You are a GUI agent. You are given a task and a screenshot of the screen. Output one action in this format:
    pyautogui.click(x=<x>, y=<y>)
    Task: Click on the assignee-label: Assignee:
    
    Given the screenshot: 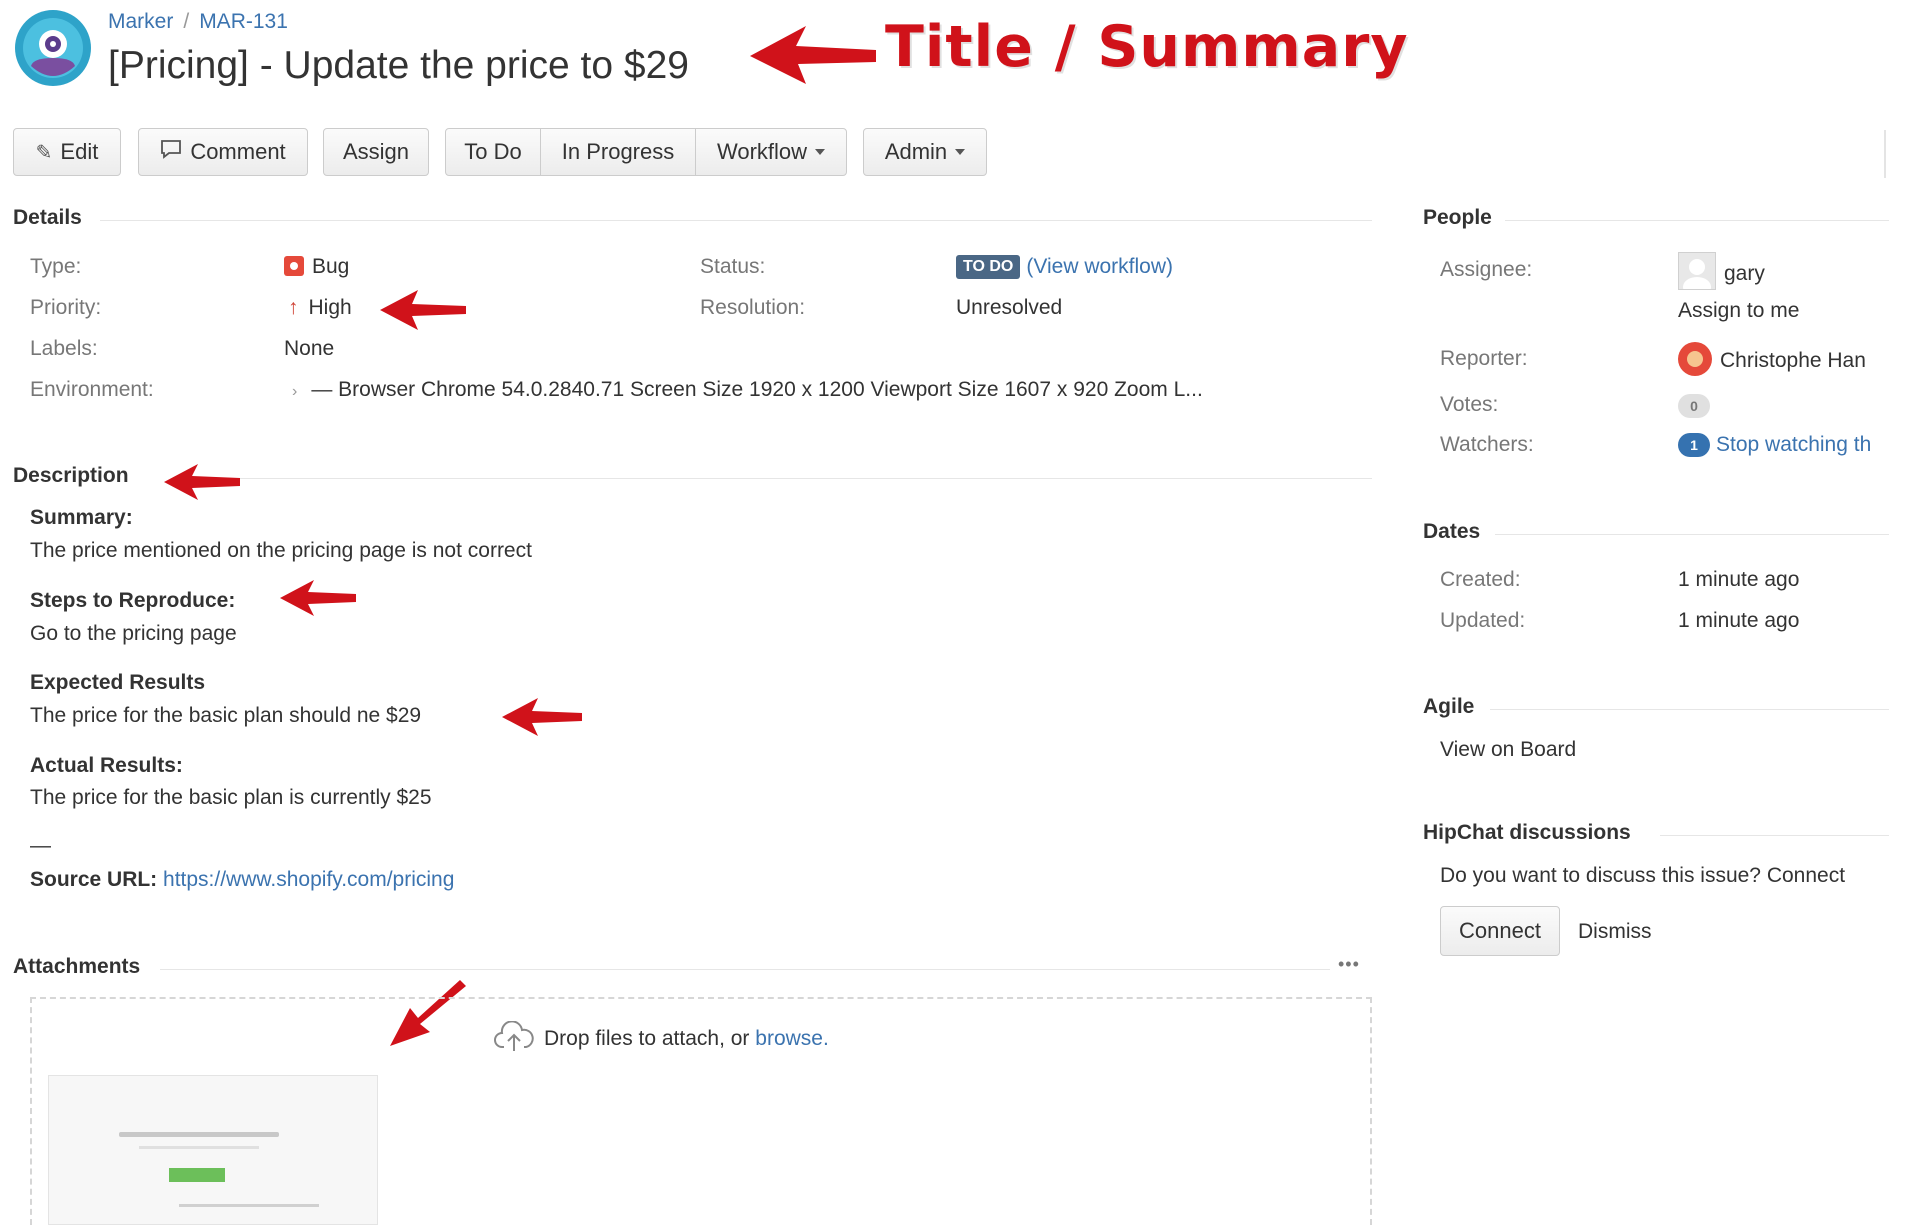 What is the action you would take?
    pyautogui.click(x=1486, y=269)
    